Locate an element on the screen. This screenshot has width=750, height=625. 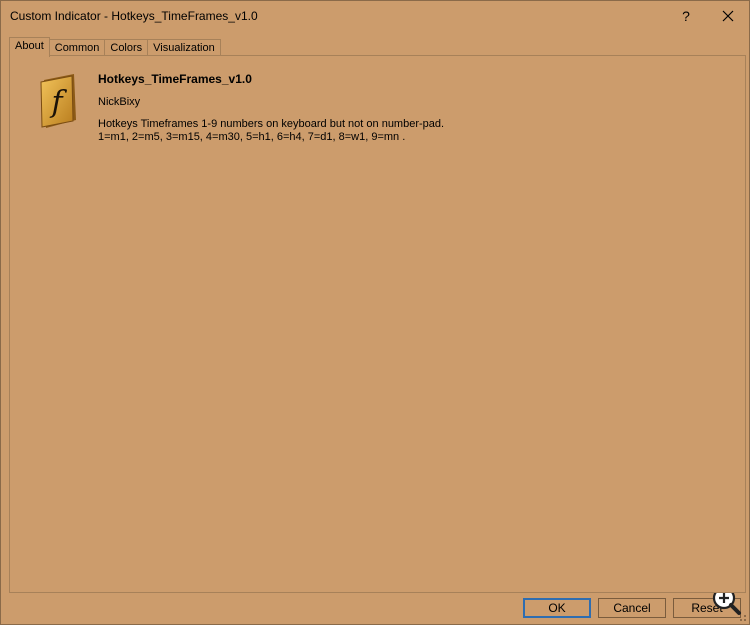
indicator-name: Hotkeys_TimeFrames_v1.0 is located at coordinates (175, 79).